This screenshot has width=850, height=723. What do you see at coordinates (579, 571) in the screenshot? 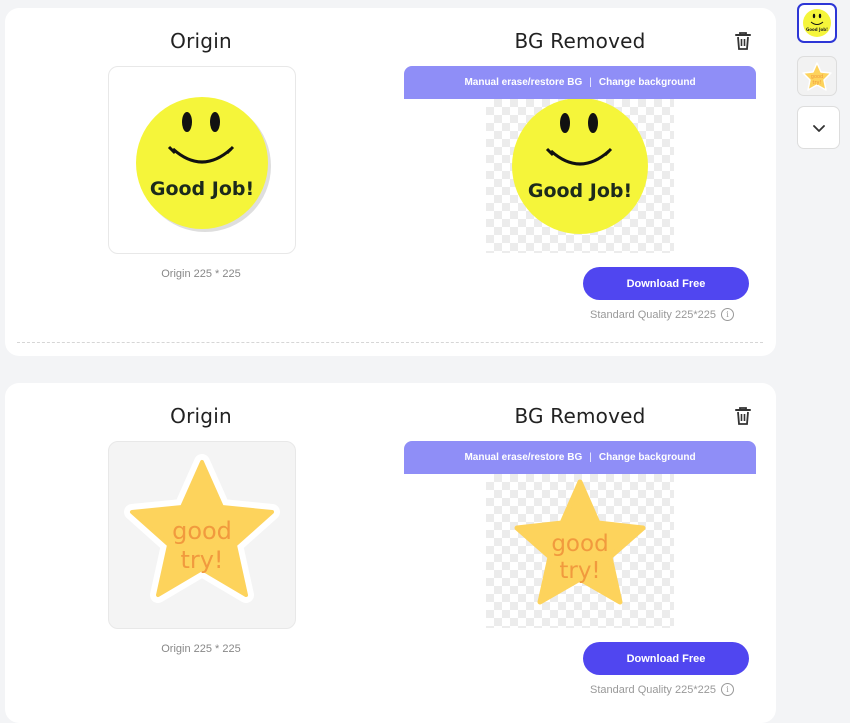
I see `bg-removed-image-text-2: try!` at bounding box center [579, 571].